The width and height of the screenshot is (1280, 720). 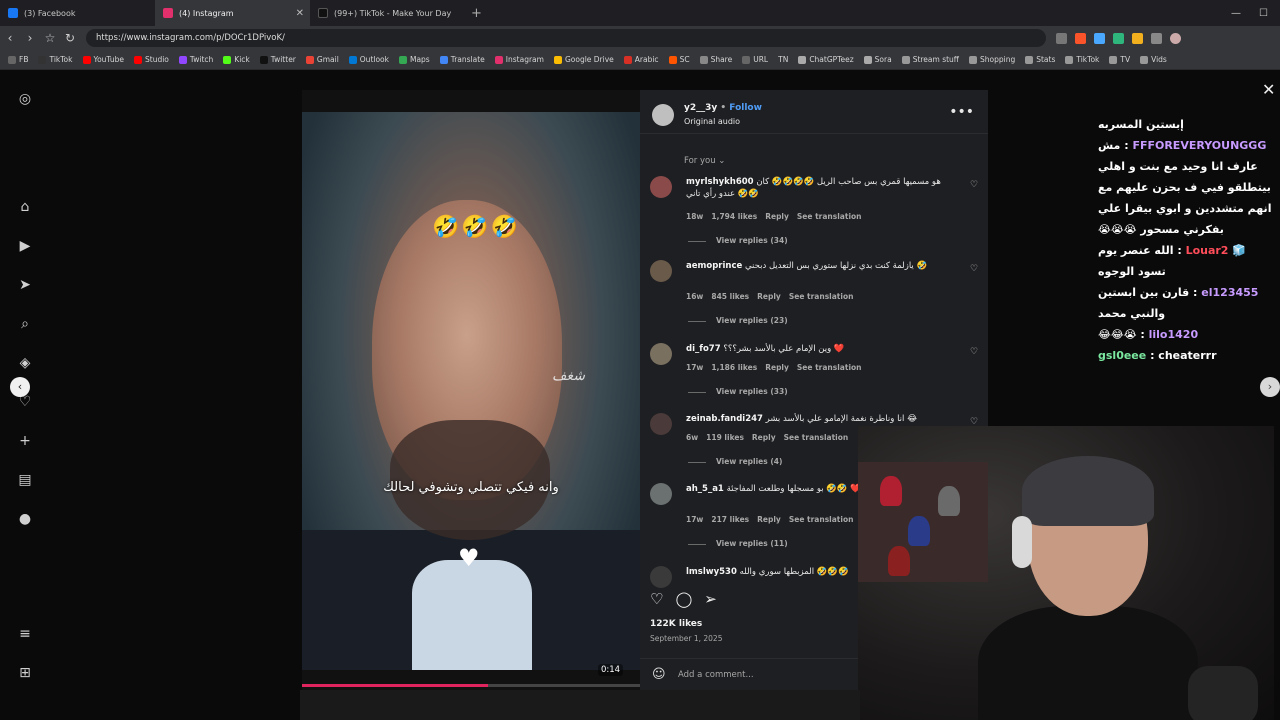 I want to click on comment-likes: 217 likes, so click(x=730, y=519).